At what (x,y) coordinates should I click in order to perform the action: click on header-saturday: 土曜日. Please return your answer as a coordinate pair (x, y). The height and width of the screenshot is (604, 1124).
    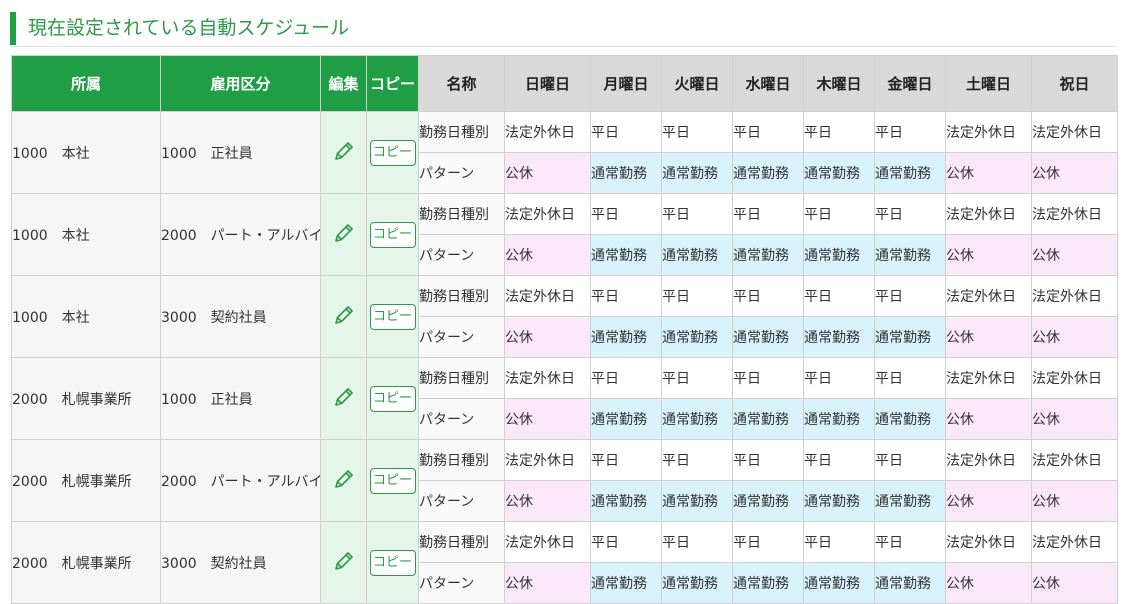
    Looking at the image, I should click on (988, 83).